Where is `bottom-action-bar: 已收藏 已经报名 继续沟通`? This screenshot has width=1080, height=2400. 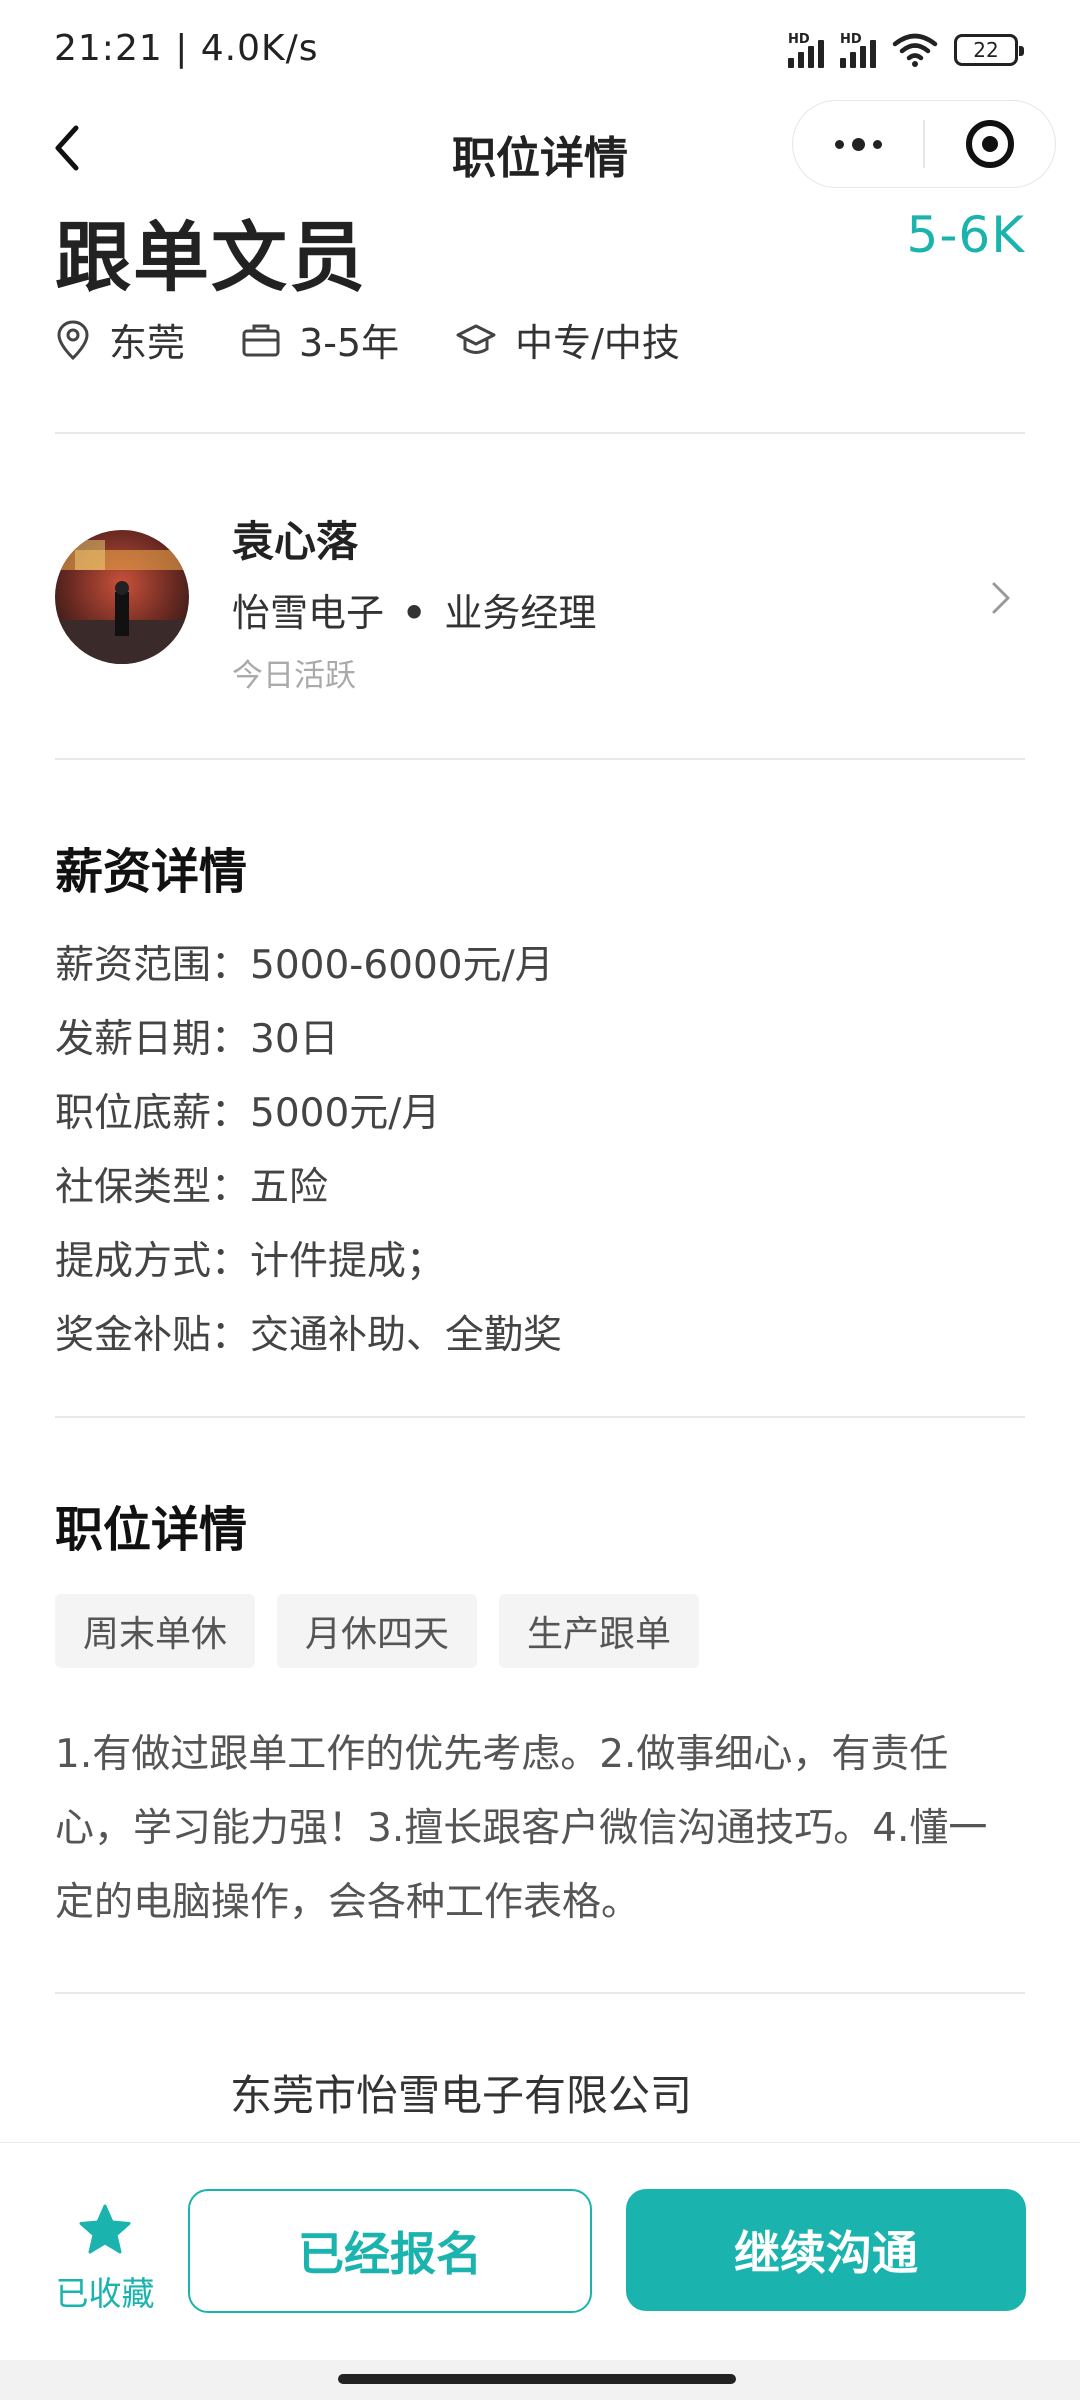
bottom-action-bar: 已收藏 已经报名 继续沟通 is located at coordinates (540, 2251).